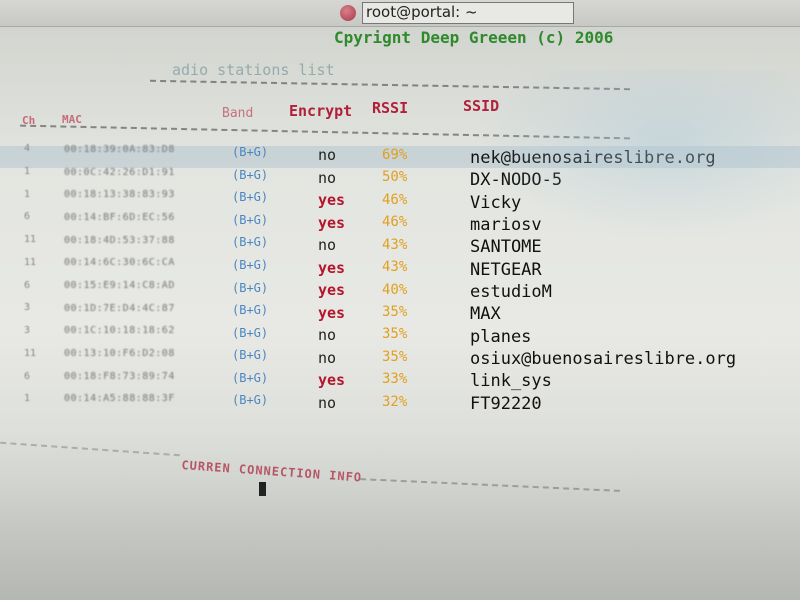  What do you see at coordinates (603, 359) in the screenshot?
I see `row-ssid: osiux@buenosaireslibre.org` at bounding box center [603, 359].